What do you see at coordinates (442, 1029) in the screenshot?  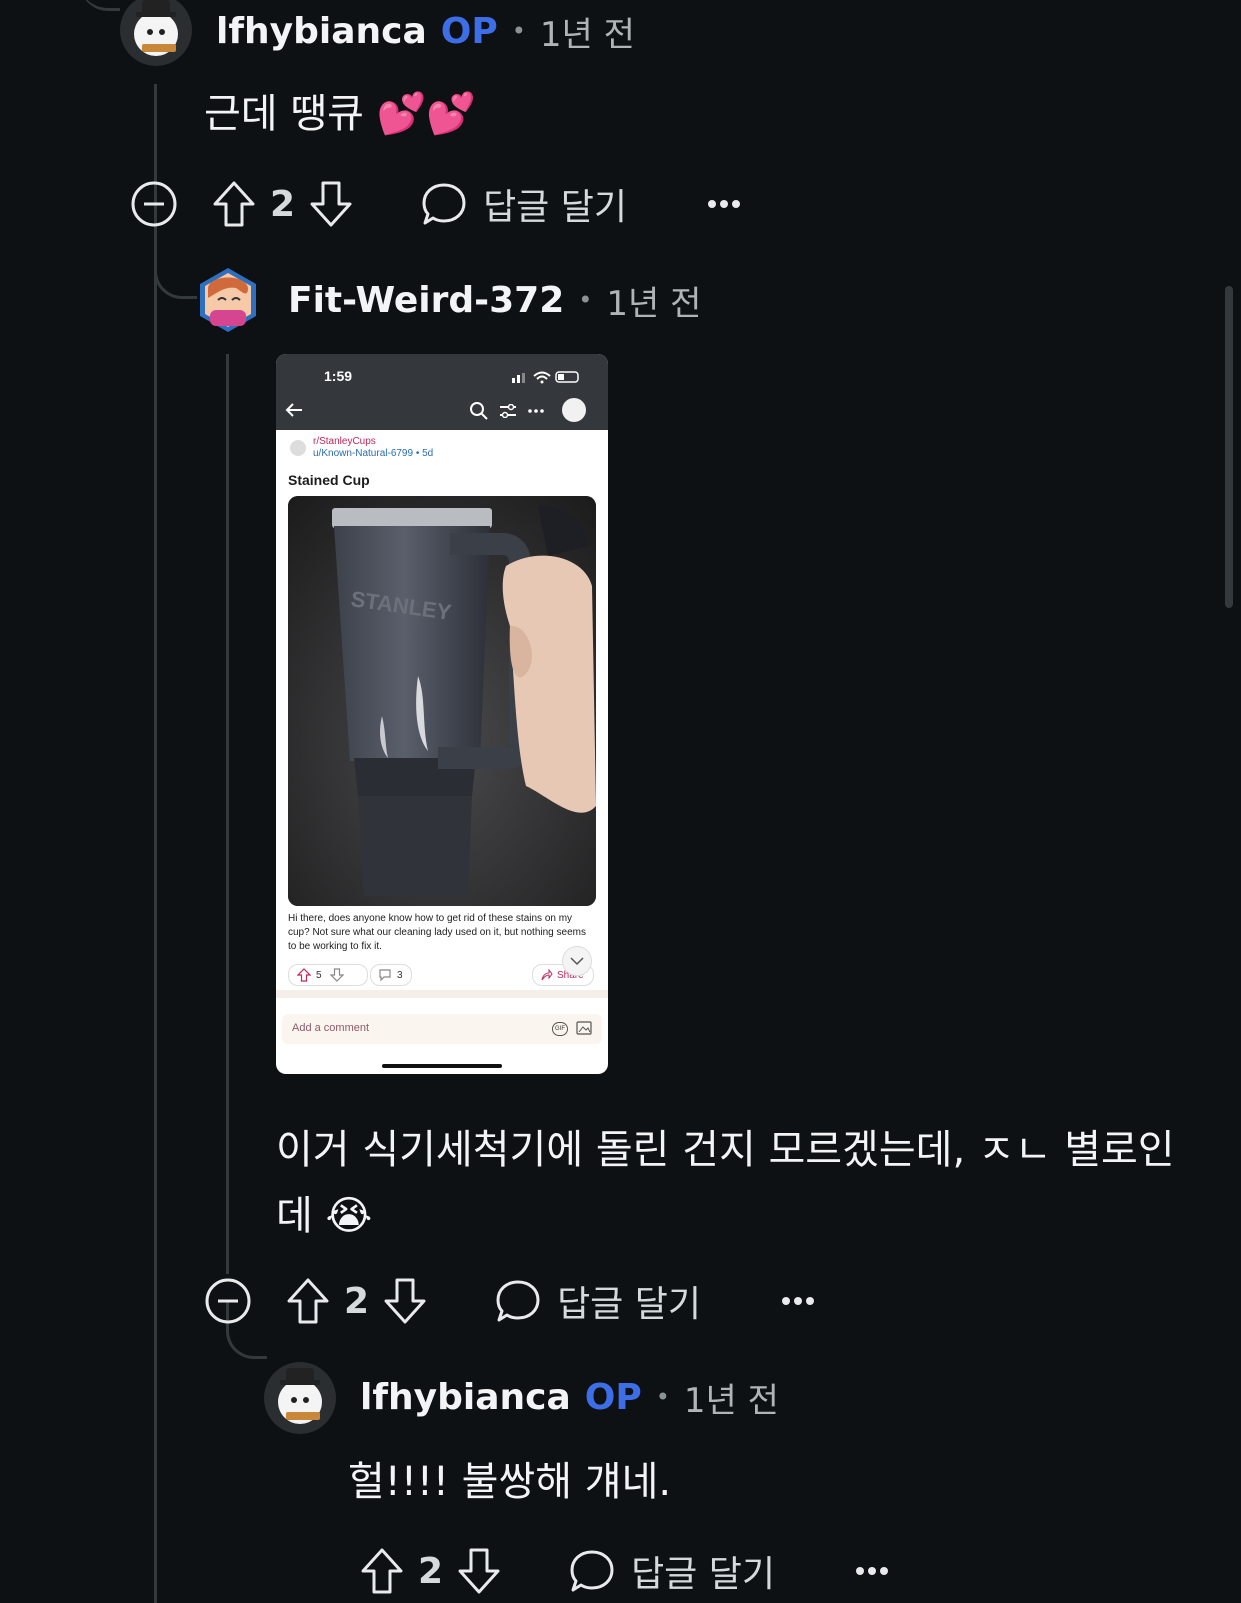 I see `comment-input: Add a comment GIF` at bounding box center [442, 1029].